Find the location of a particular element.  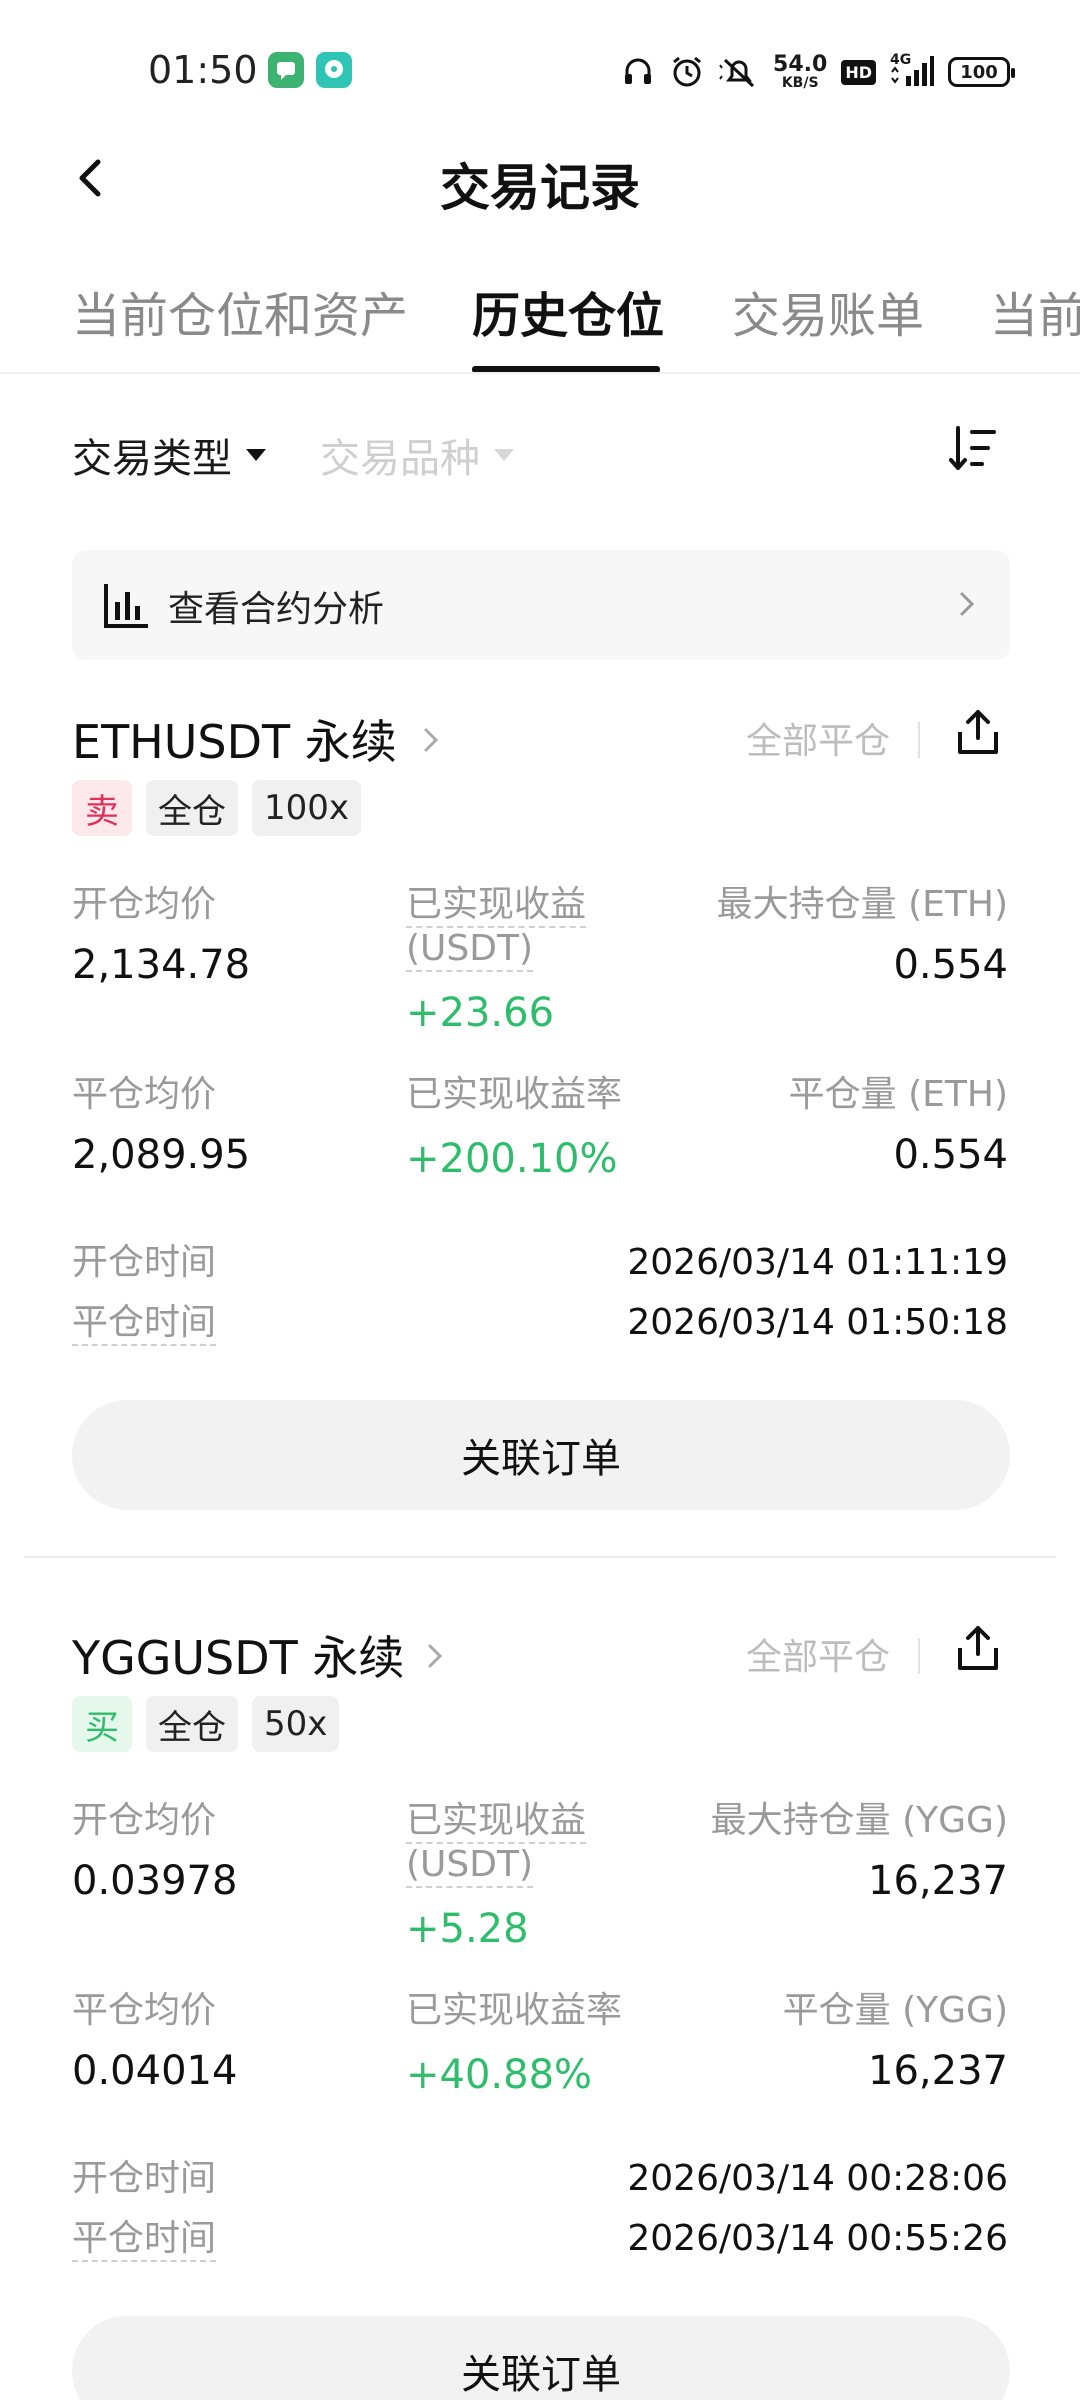

status-time: 01:50 is located at coordinates (203, 70).